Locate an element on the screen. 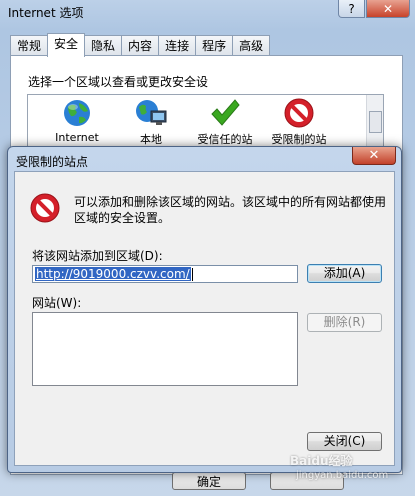 The height and width of the screenshot is (496, 415). tab-advanced: 高级 is located at coordinates (251, 45).